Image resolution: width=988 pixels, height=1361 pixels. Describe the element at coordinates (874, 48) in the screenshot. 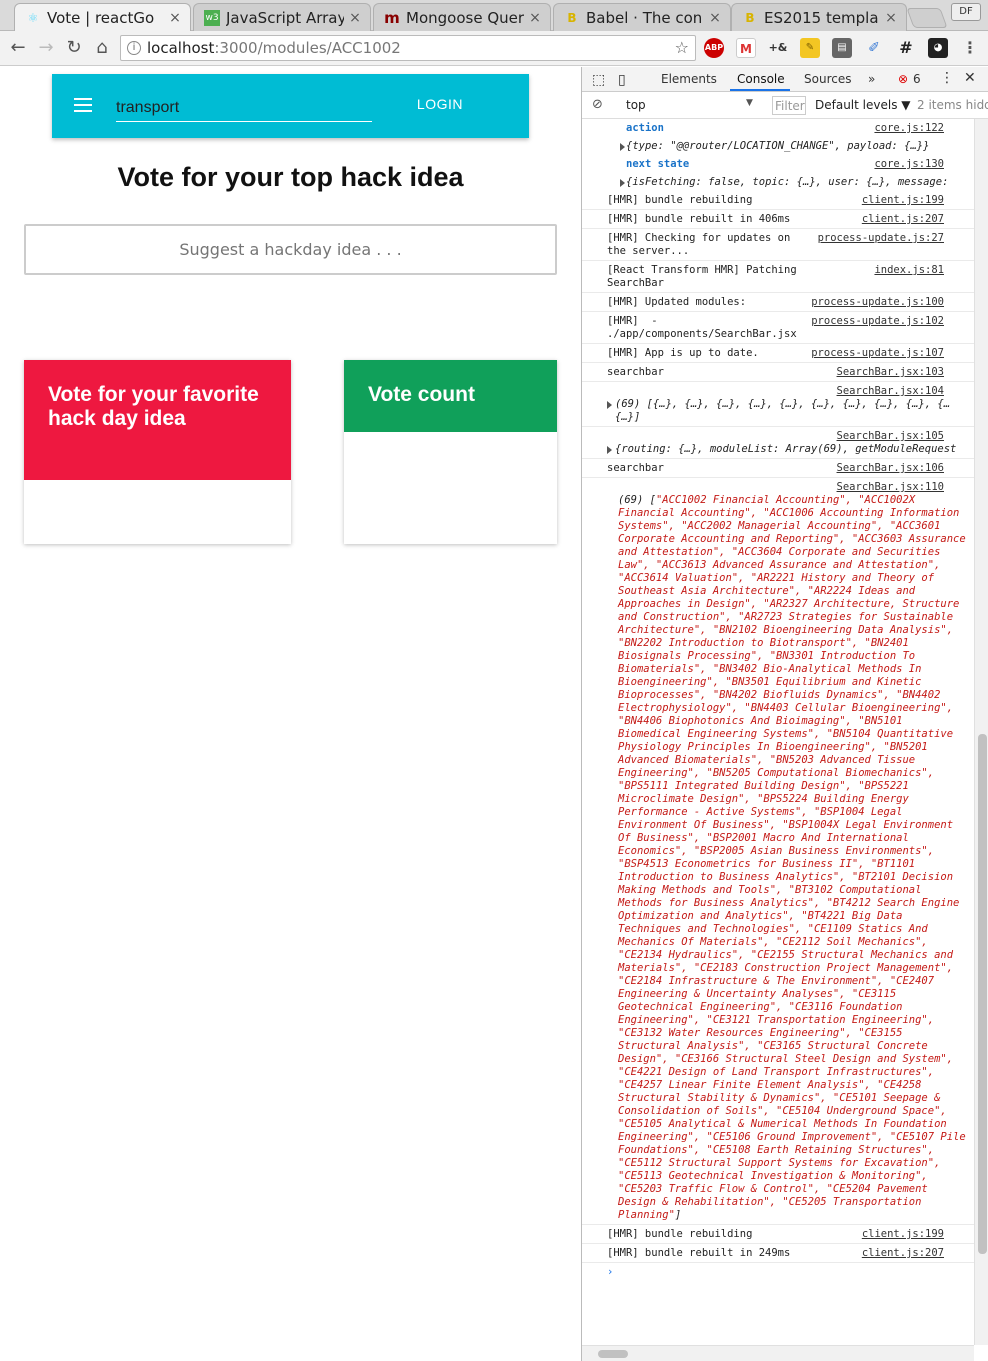

I see `eyedropper-icon: ✐` at that location.